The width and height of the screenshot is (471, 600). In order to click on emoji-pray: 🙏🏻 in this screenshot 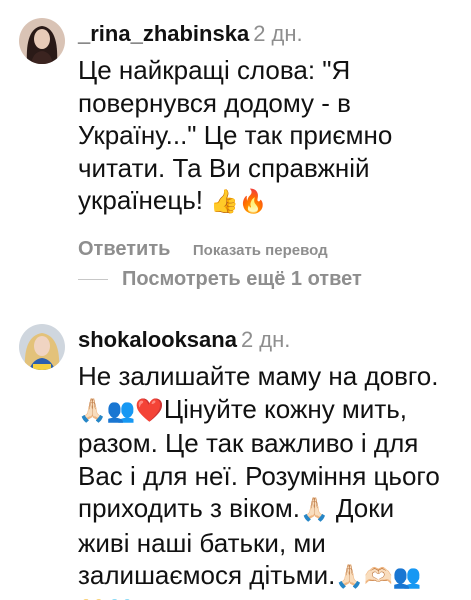, I will do `click(314, 510)`.